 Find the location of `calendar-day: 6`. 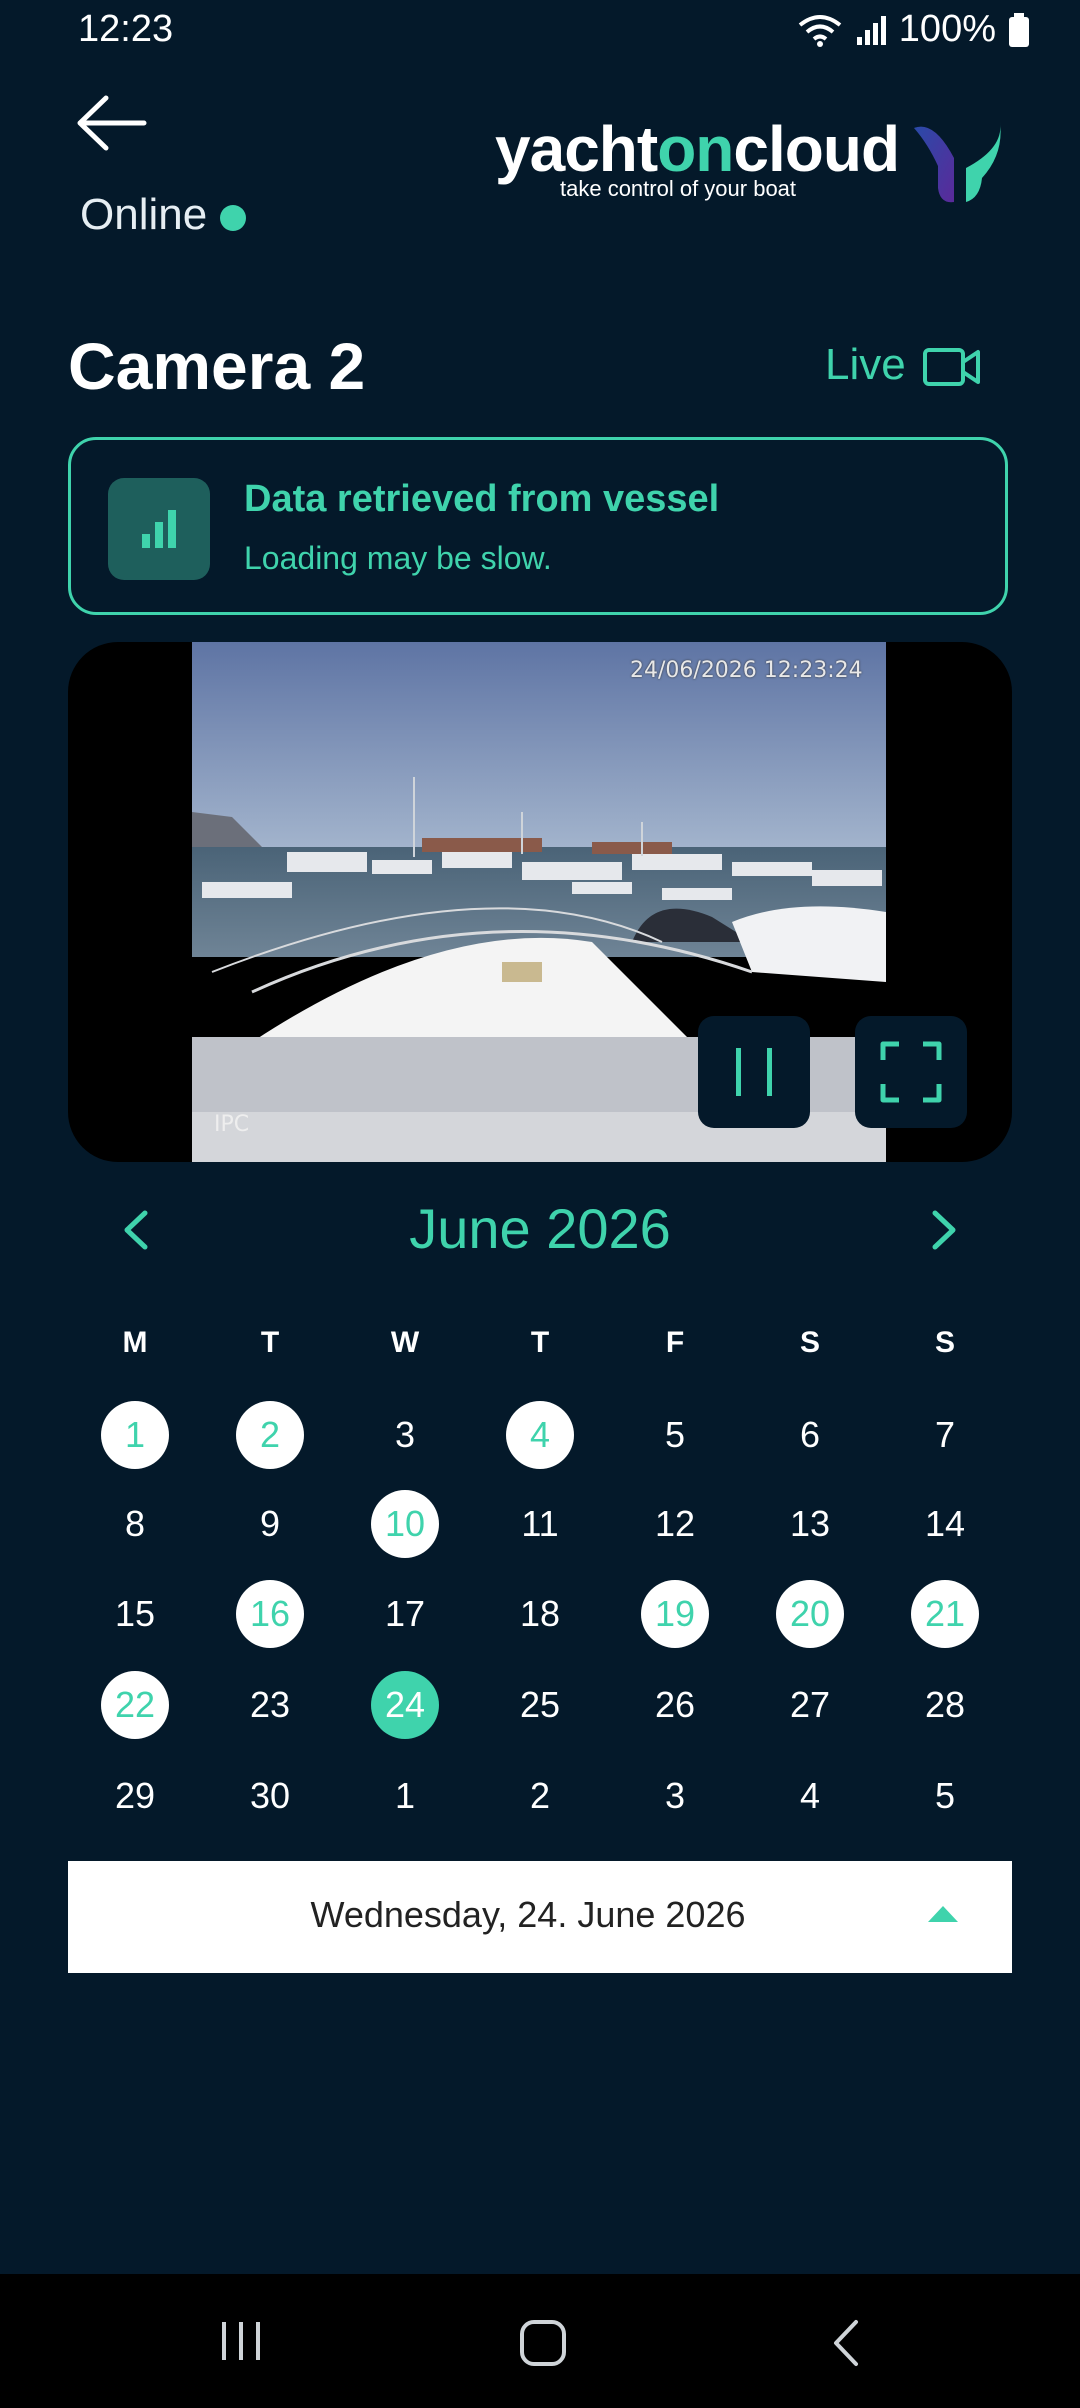

calendar-day: 6 is located at coordinates (810, 1435).